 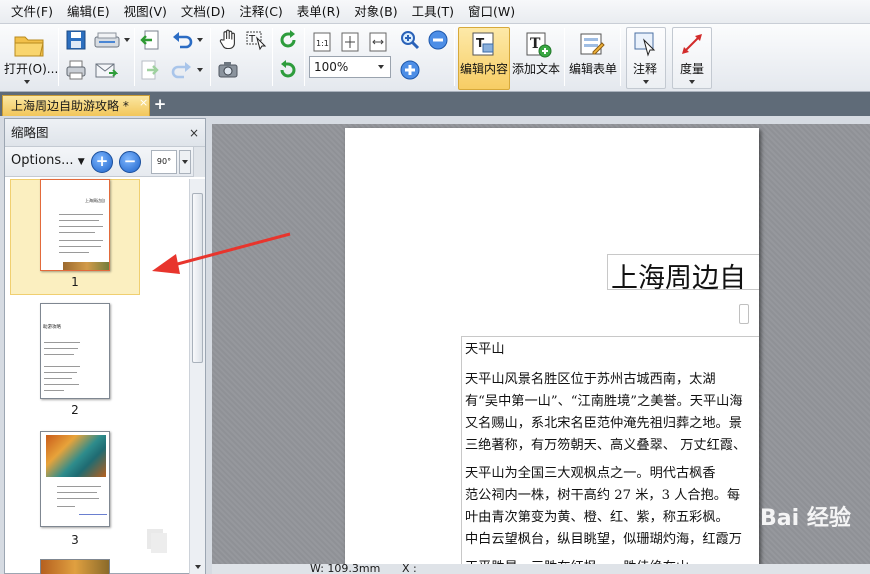 I want to click on measure-arrows-icon, so click(x=692, y=44).